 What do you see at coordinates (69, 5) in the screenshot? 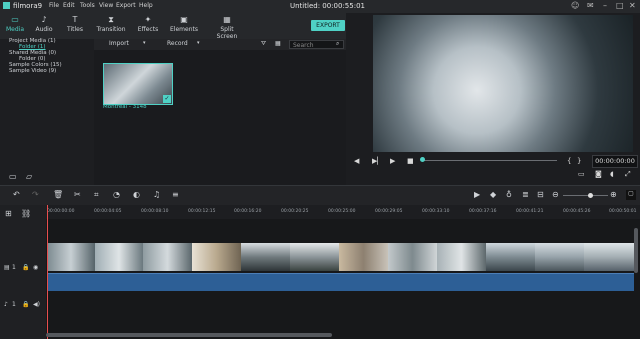
I see `menu-edit: Edit` at bounding box center [69, 5].